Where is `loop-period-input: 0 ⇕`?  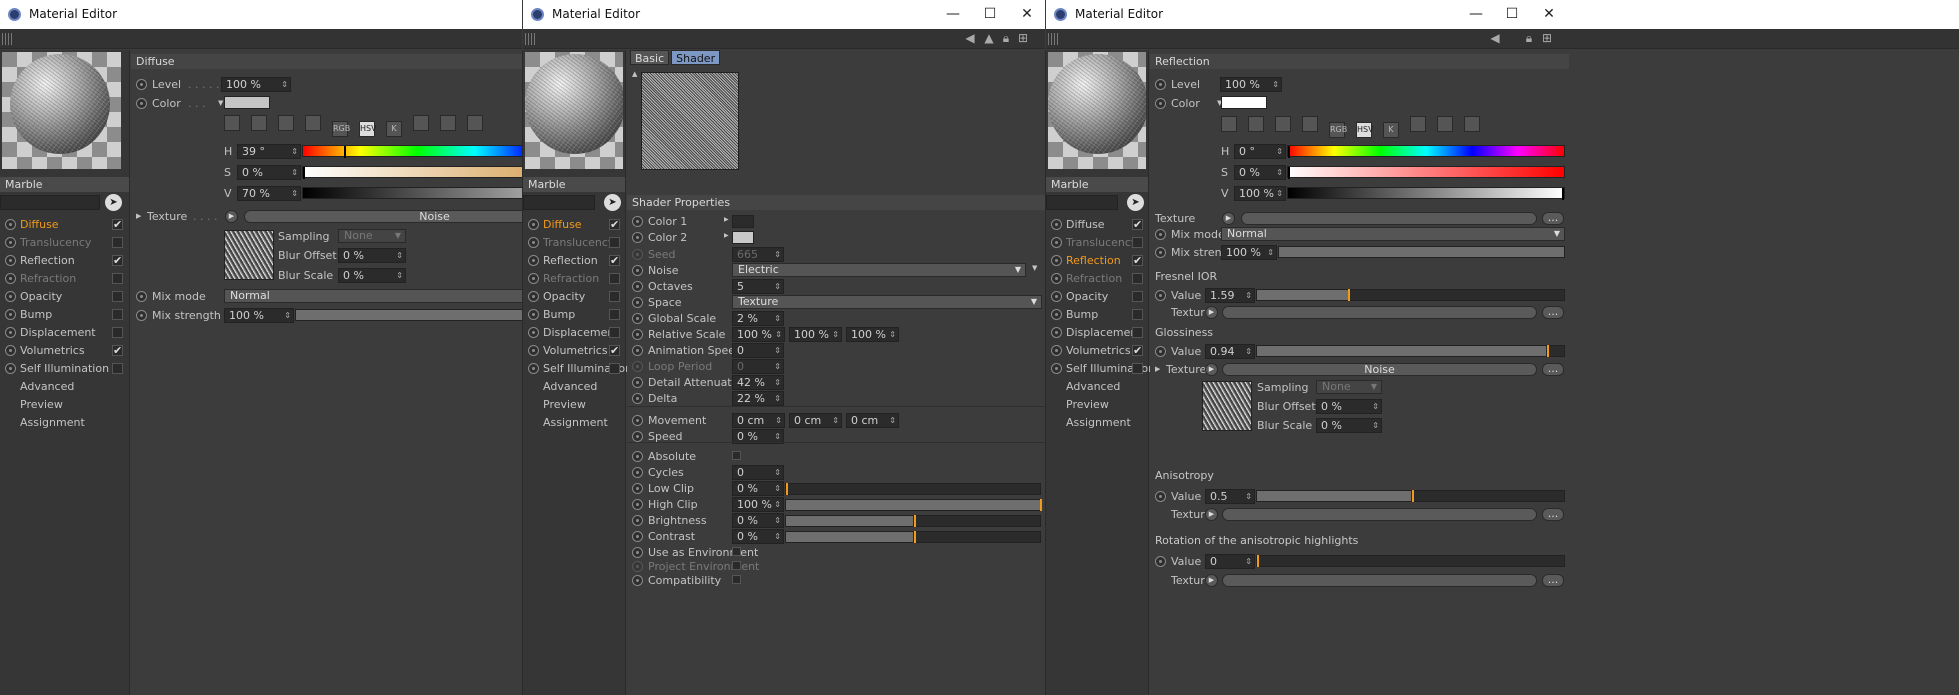
loop-period-input: 0 ⇕ is located at coordinates (758, 366).